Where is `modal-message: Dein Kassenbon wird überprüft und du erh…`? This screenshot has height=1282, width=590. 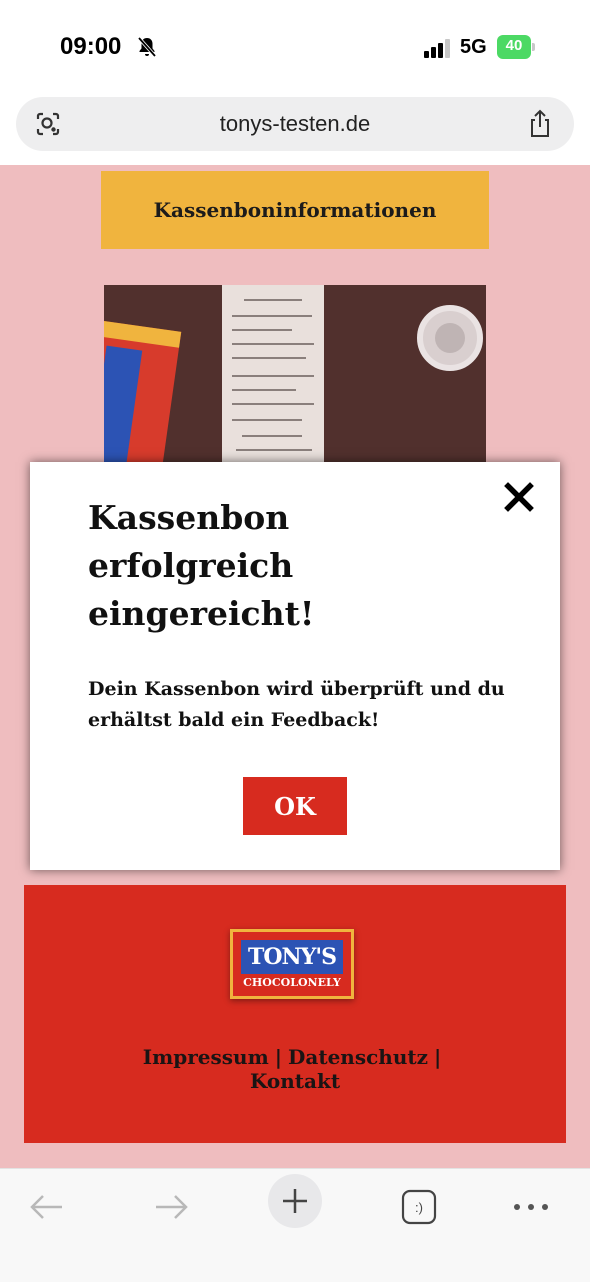 modal-message: Dein Kassenbon wird überprüft und du erh… is located at coordinates (296, 704).